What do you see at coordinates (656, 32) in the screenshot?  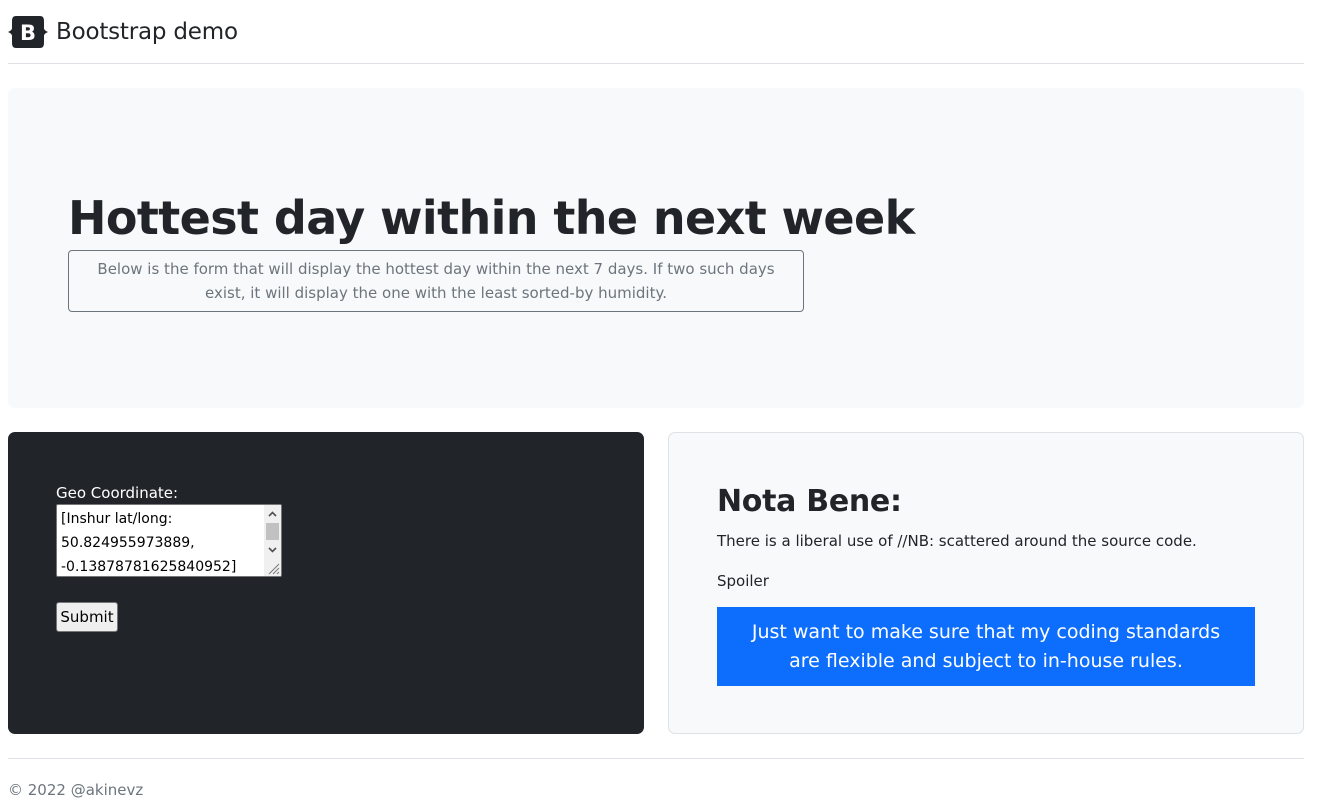 I see `header: B Bootstrap demo` at bounding box center [656, 32].